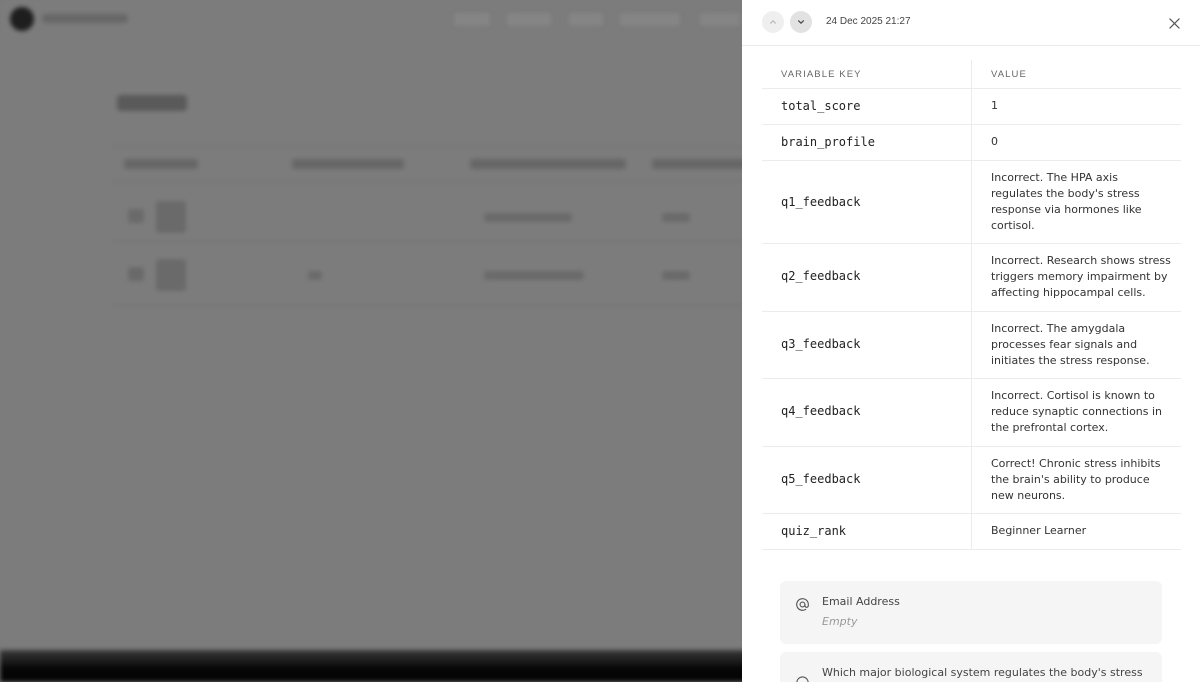 The width and height of the screenshot is (1200, 682). I want to click on field-value: Empty, so click(840, 621).